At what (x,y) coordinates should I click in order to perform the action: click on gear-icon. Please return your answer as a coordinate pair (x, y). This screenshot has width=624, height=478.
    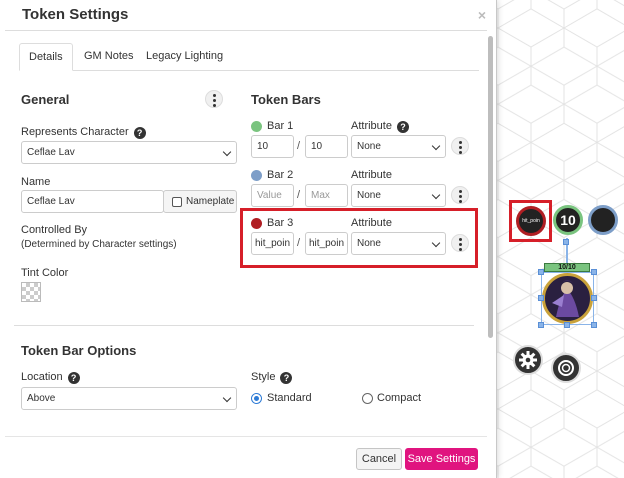
    Looking at the image, I should click on (528, 360).